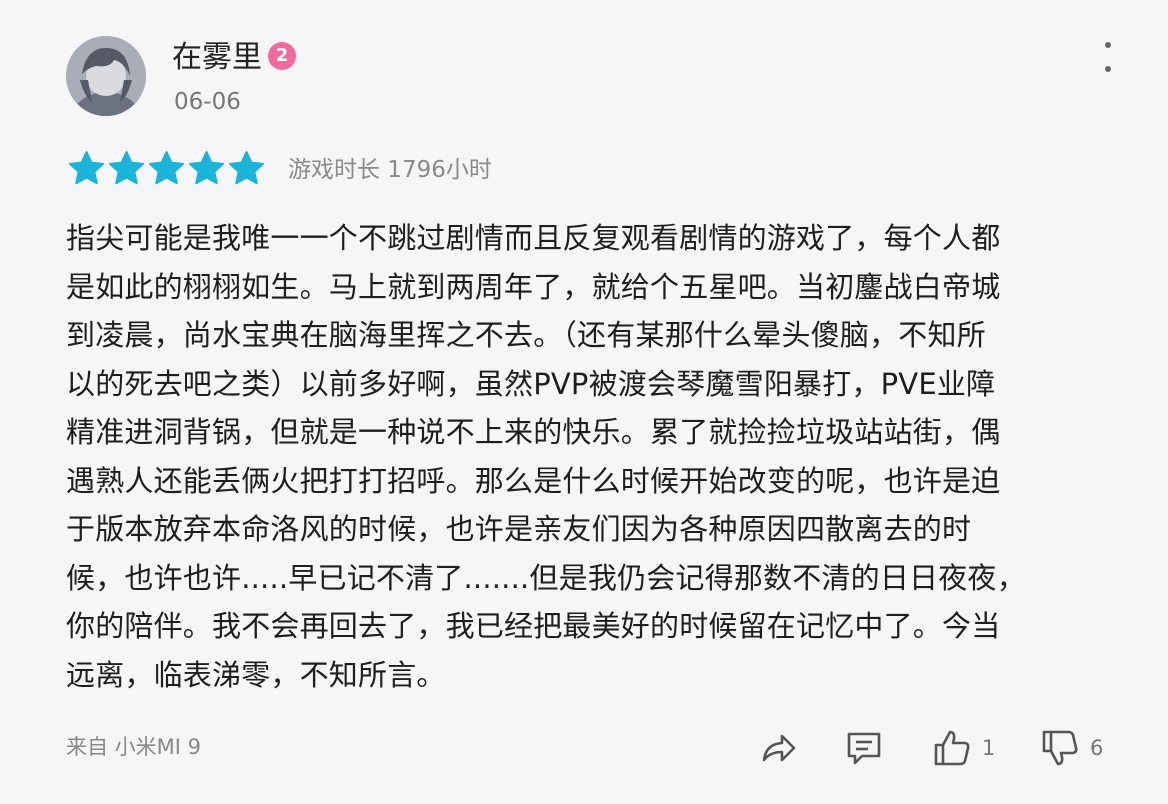  Describe the element at coordinates (533, 238) in the screenshot. I see `review-content-line: 指尖可能是我唯一一个不跳过剧情而且反复观看剧情的游戏了，每个人都` at that location.